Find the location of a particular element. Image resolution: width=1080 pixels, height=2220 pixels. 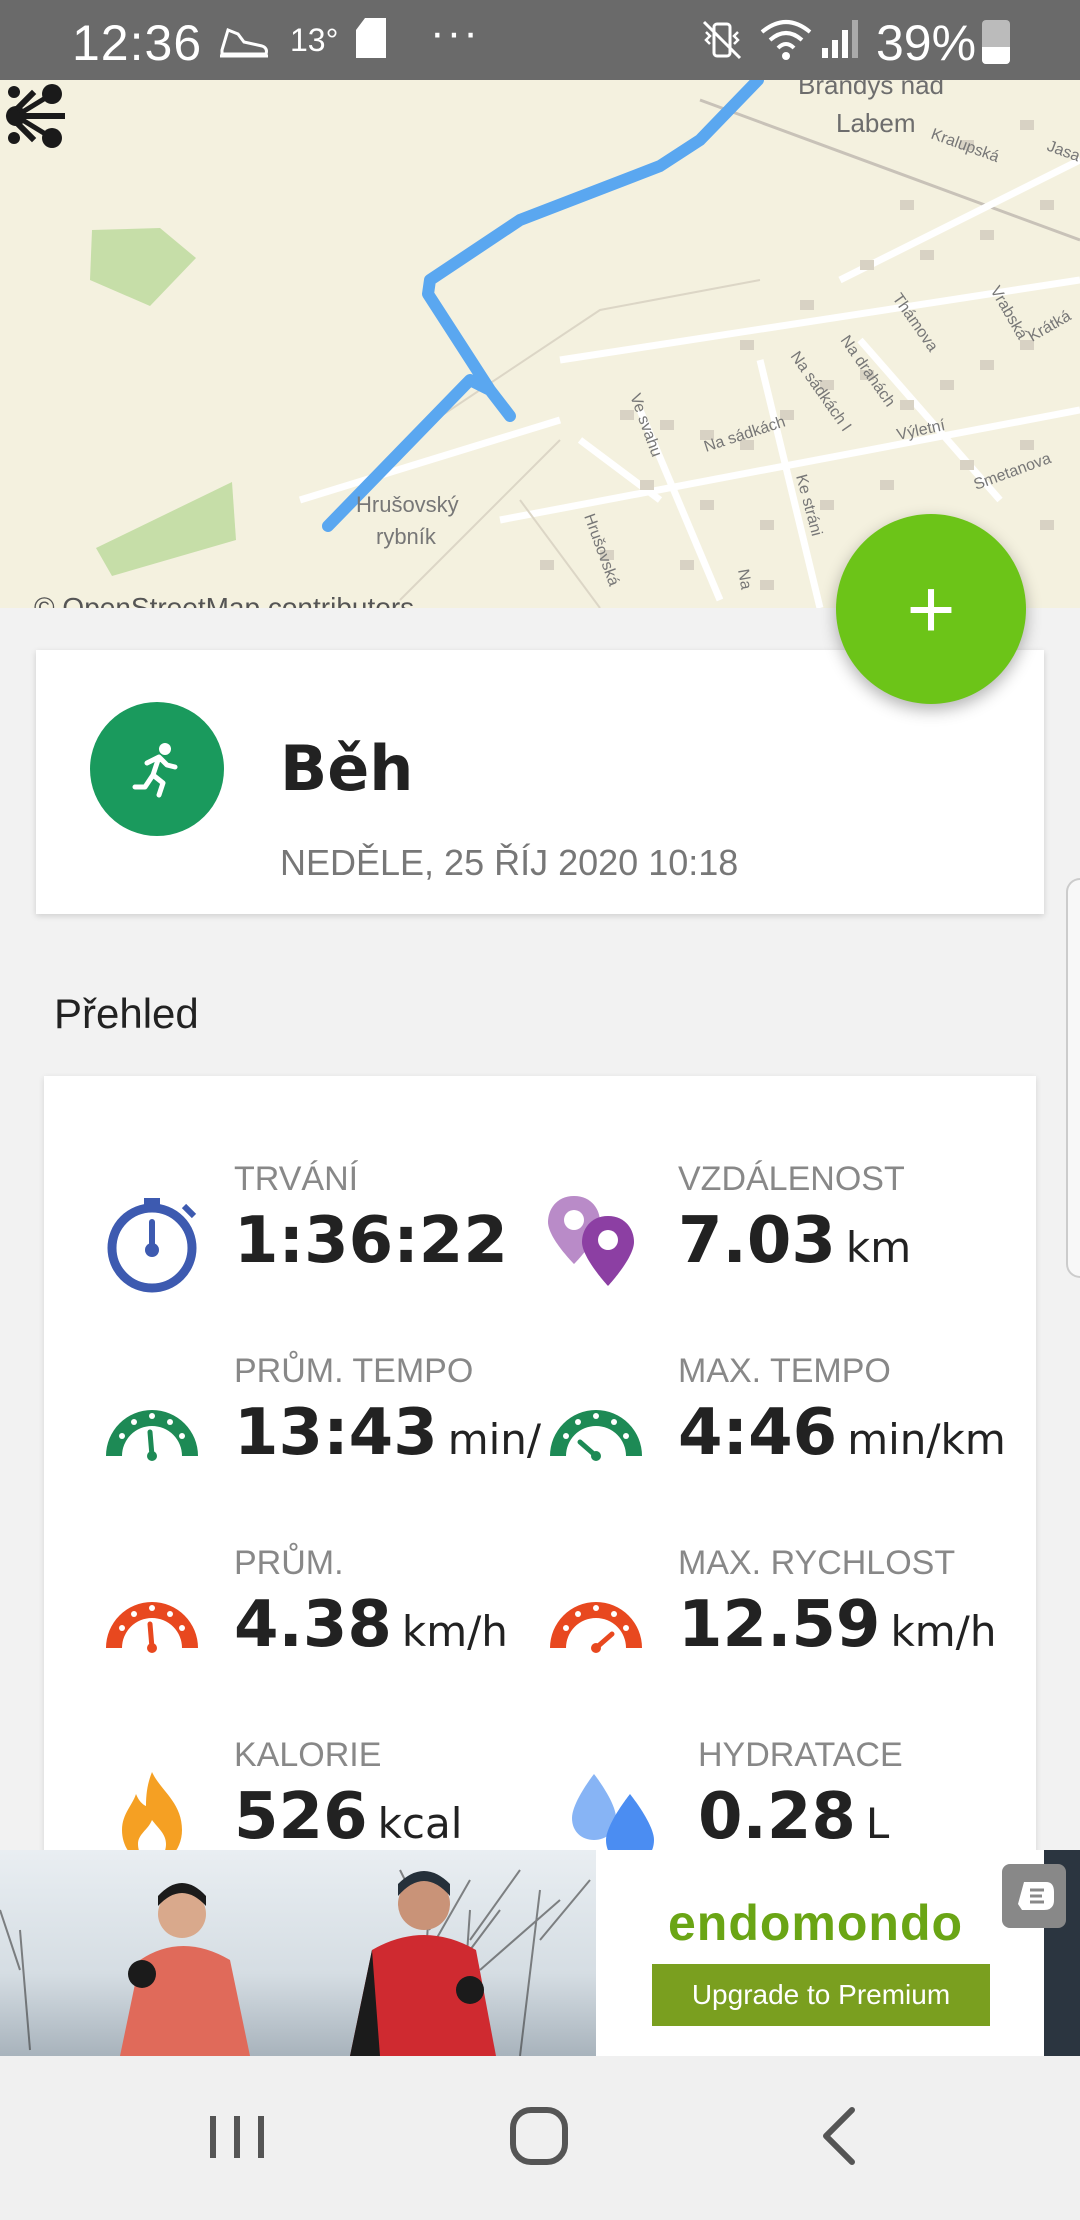

map-label-street: Smetanova is located at coordinates (1013, 472).